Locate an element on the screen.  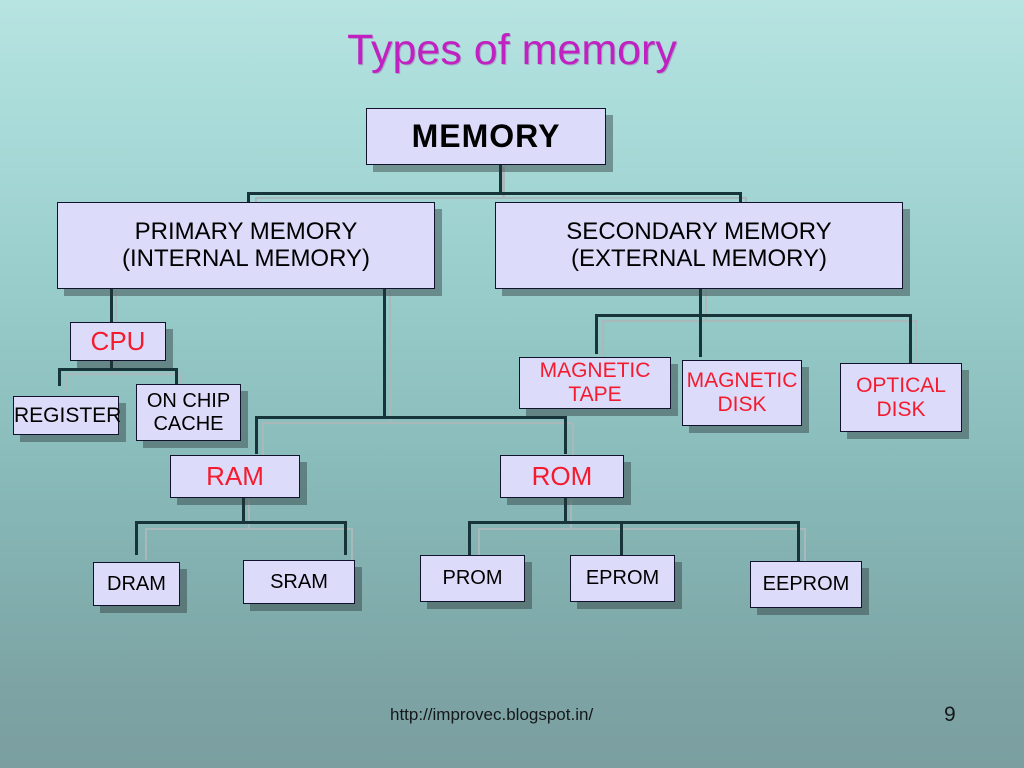
node-secondary-memory: SECONDARY MEMORY (EXTERNAL MEMORY) is located at coordinates (699, 245).